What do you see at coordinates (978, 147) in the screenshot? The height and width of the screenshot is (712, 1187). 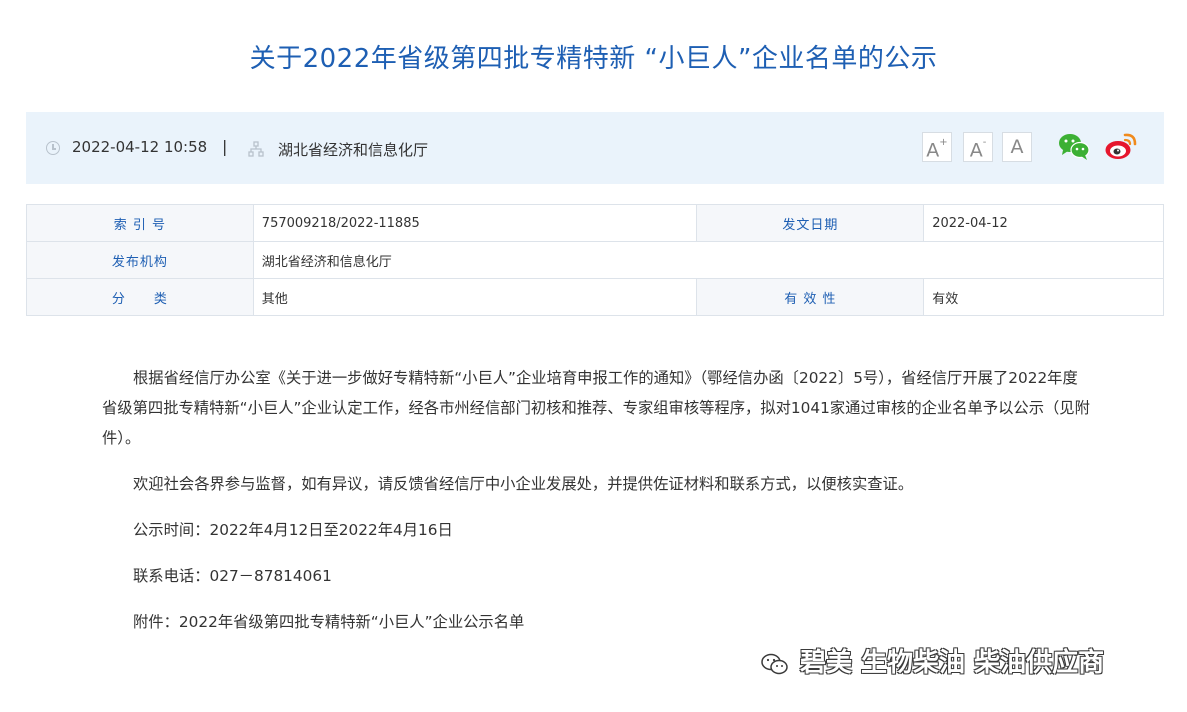 I see `font-size-small-button: A-` at bounding box center [978, 147].